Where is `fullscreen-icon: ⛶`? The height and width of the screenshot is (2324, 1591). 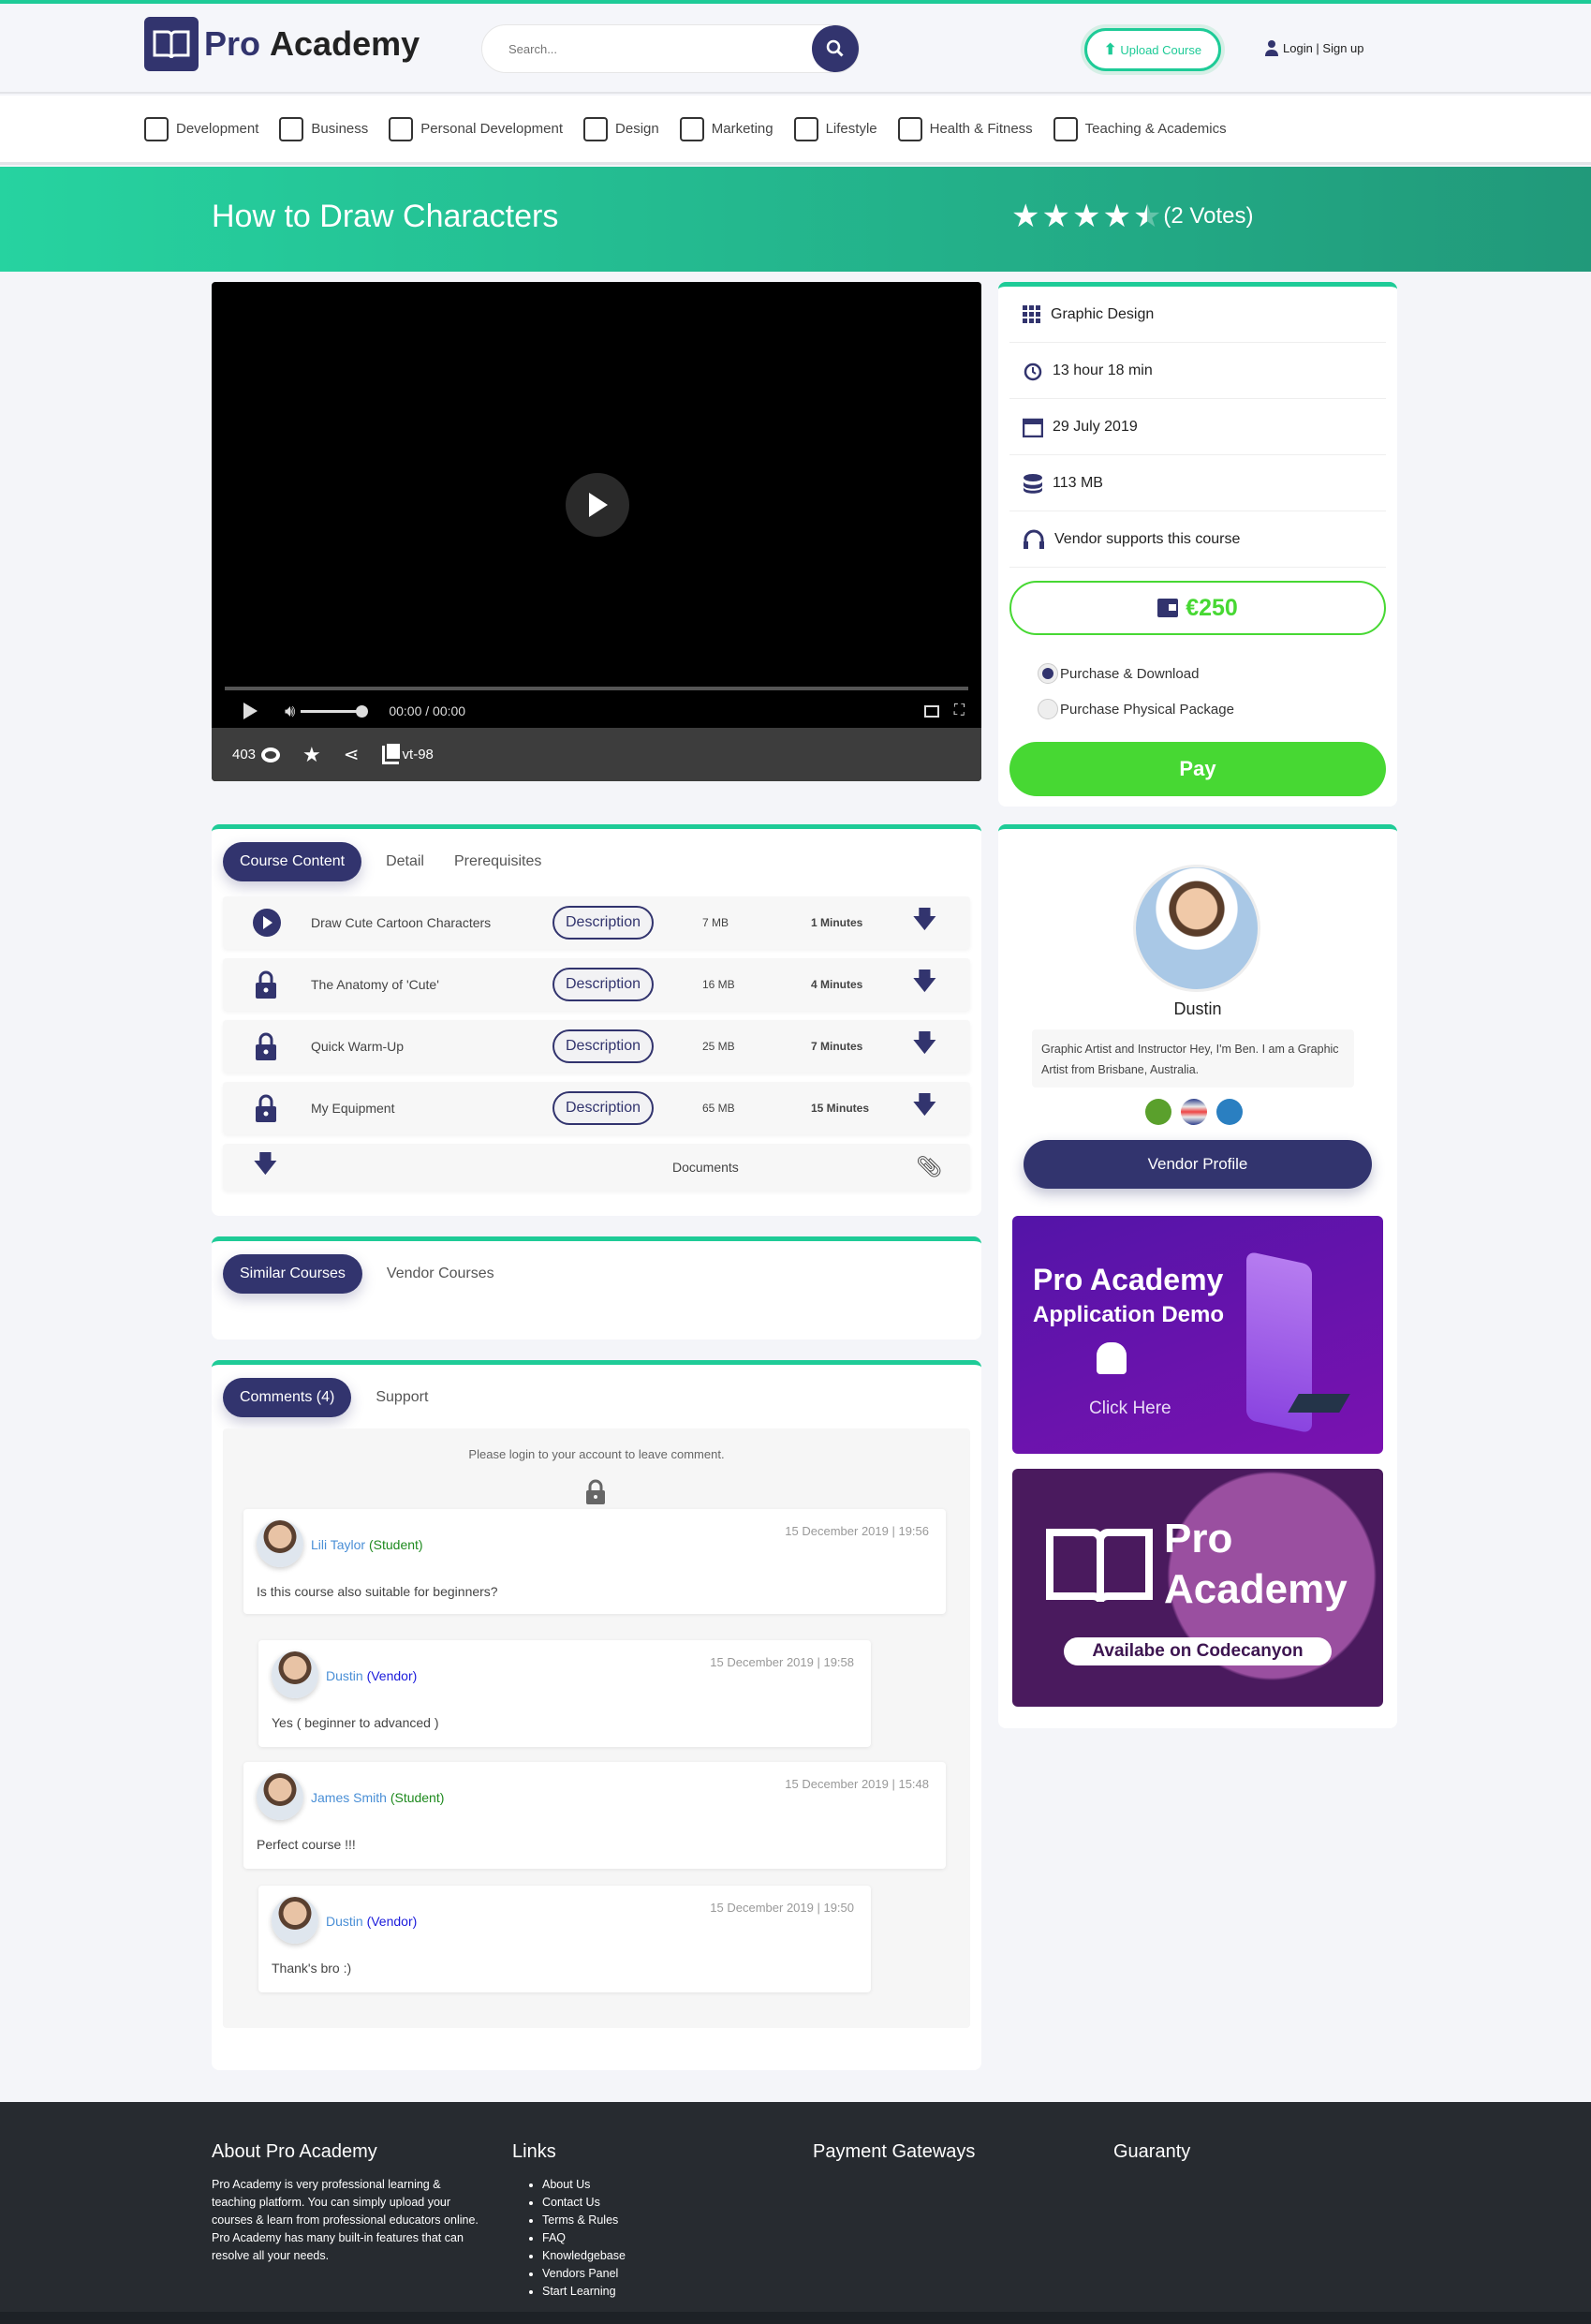
fullscreen-icon: ⛶ is located at coordinates (960, 711).